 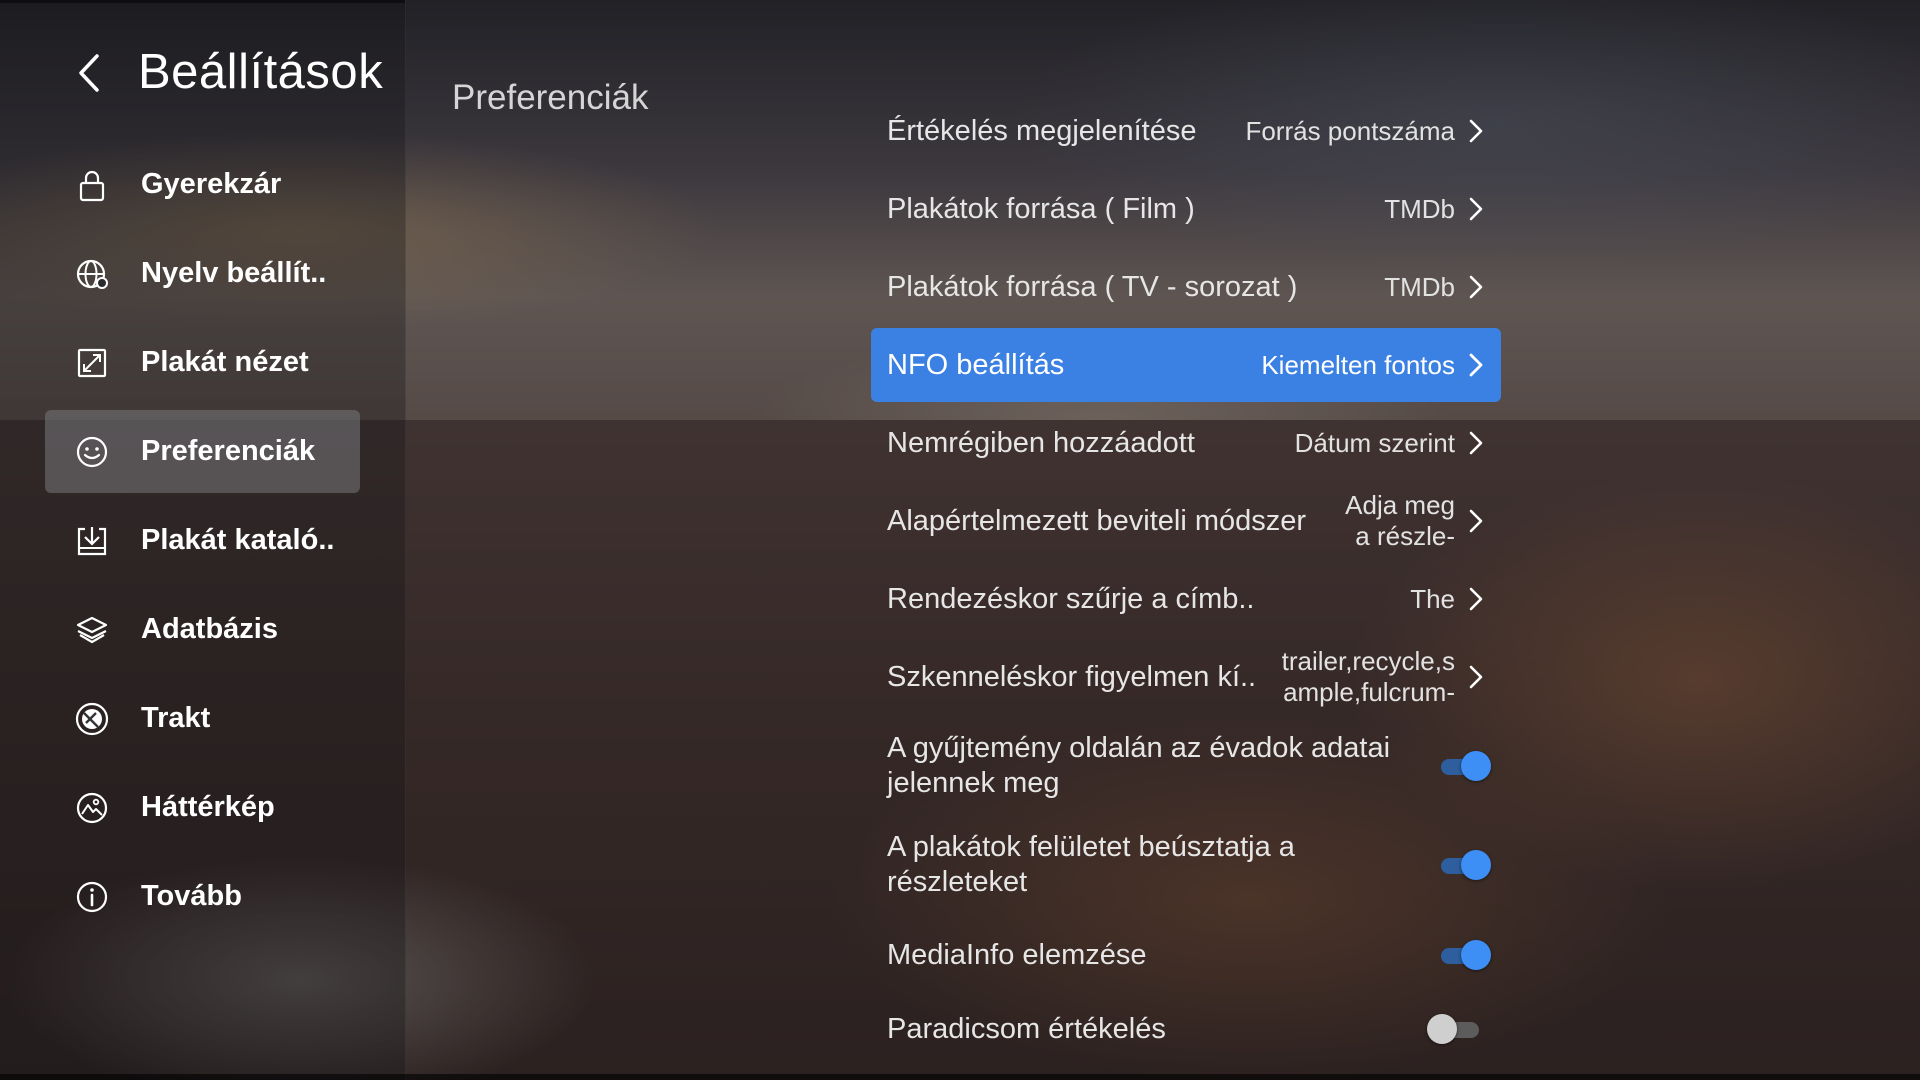 I want to click on sidebar-item-label: Preferenciák, so click(x=228, y=451).